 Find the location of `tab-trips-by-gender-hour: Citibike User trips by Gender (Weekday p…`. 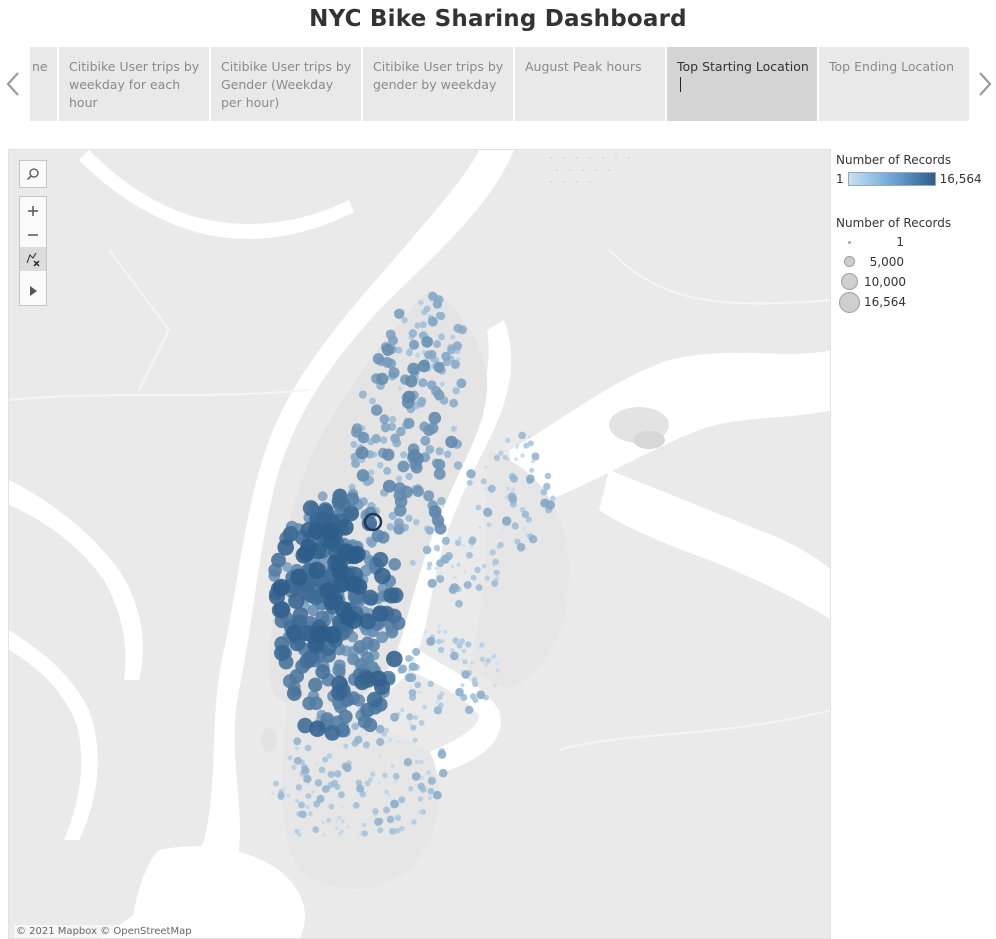

tab-trips-by-gender-hour: Citibike User trips by Gender (Weekday p… is located at coordinates (286, 84).